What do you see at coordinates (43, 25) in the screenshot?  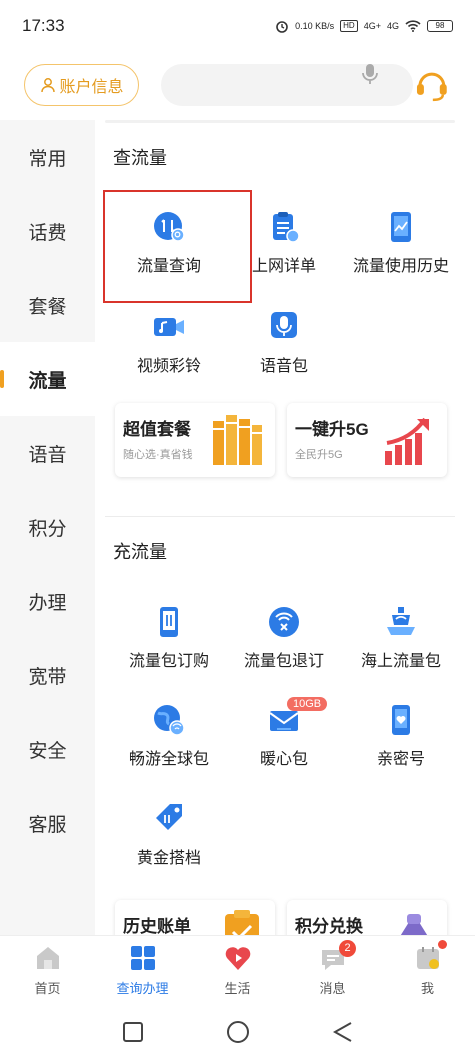 I see `clock: 17:33` at bounding box center [43, 25].